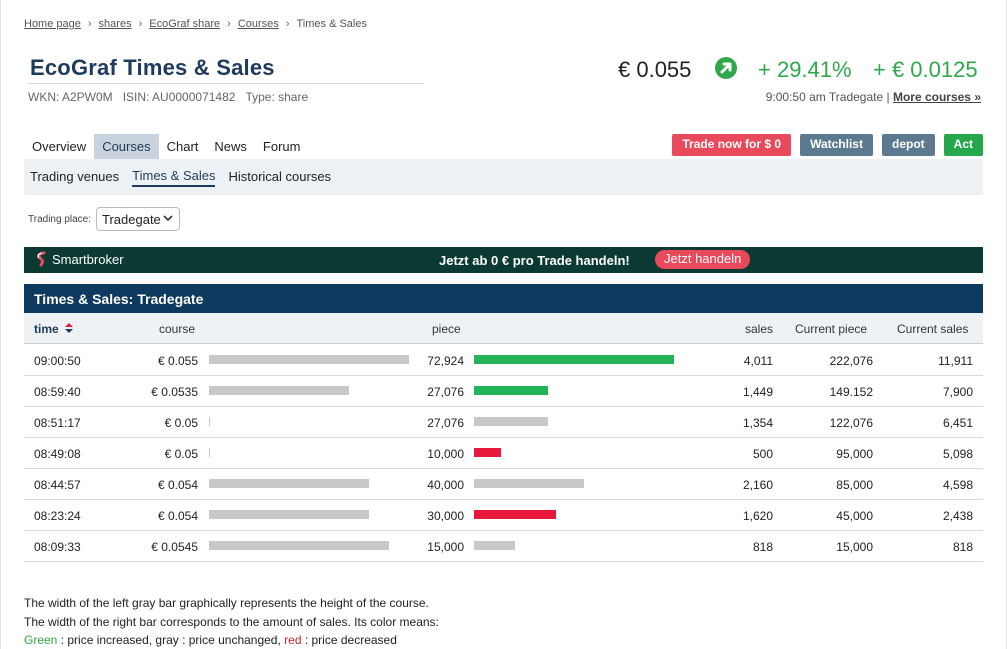 The image size is (1007, 649). I want to click on table-row: 08:44:57 € 0.054 40,000 2,160 85,000 4,598, so click(503, 484).